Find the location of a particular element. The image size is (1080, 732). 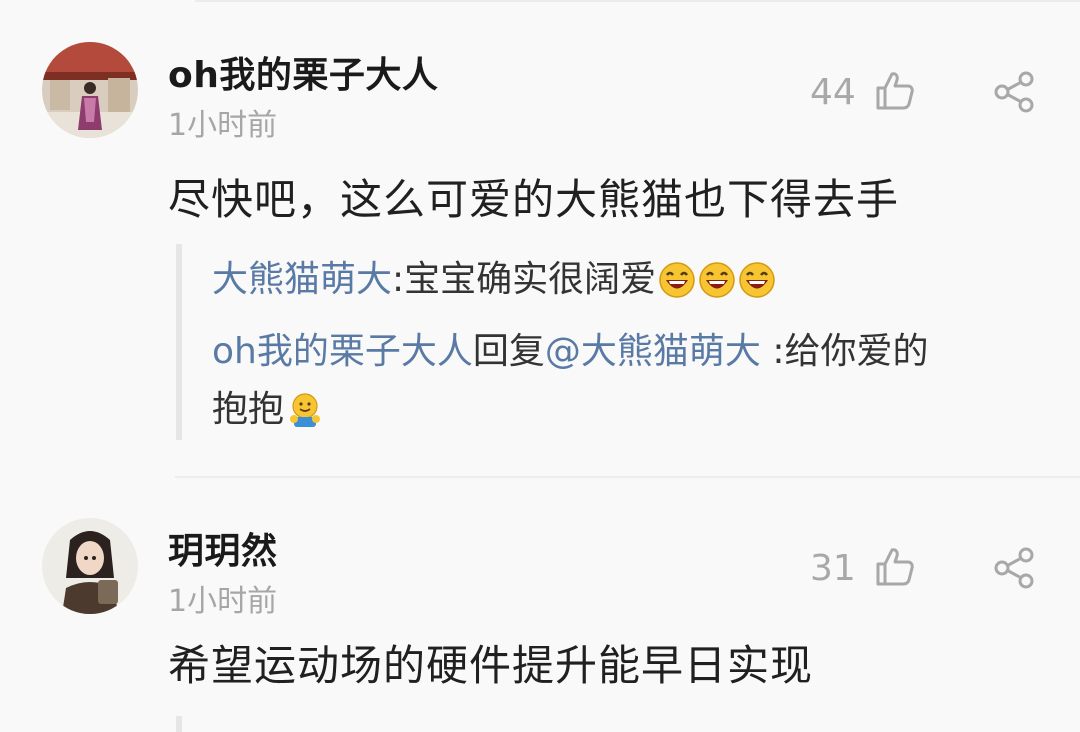

reply-item: oh我的栗子大人回复@大熊猫萌大 :给你爱的 is located at coordinates (570, 352).